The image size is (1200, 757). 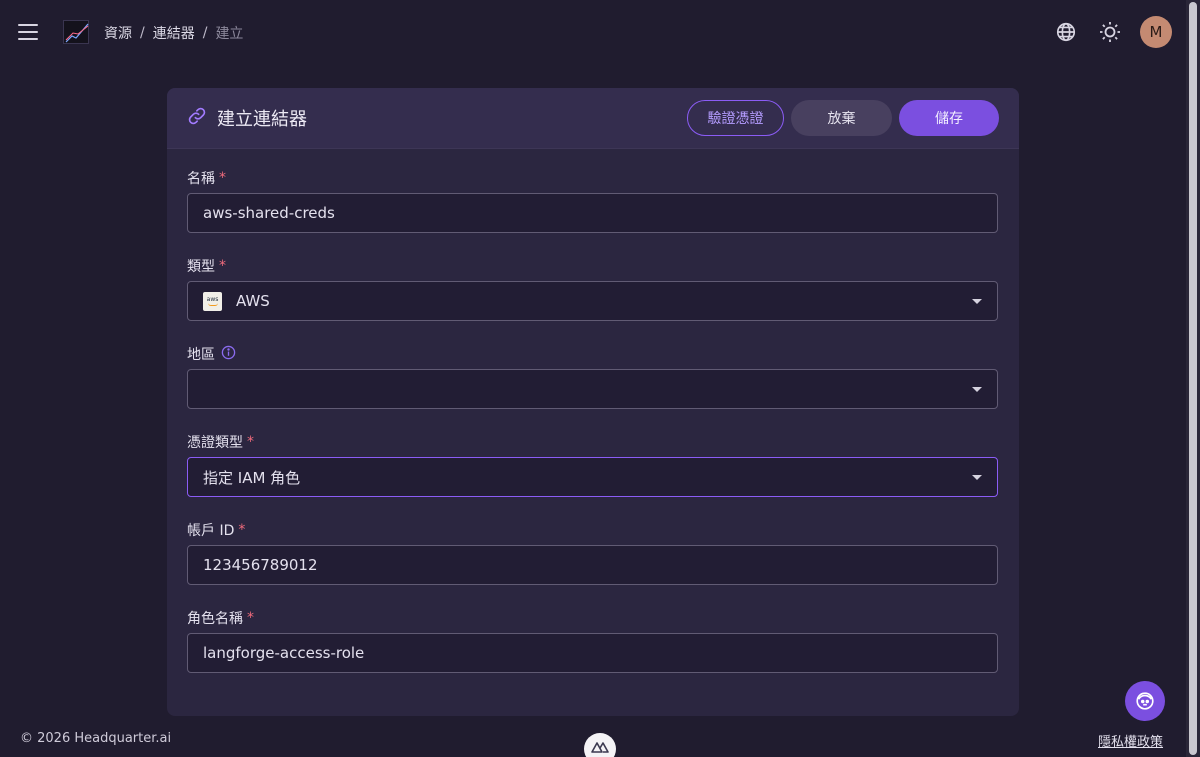 I want to click on account-id-label: 帳戶 ID, so click(x=211, y=531).